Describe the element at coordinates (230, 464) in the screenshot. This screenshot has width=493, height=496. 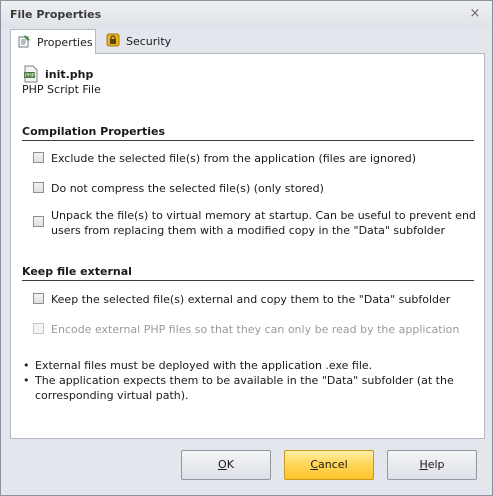
I see `ok-button-label: K` at that location.